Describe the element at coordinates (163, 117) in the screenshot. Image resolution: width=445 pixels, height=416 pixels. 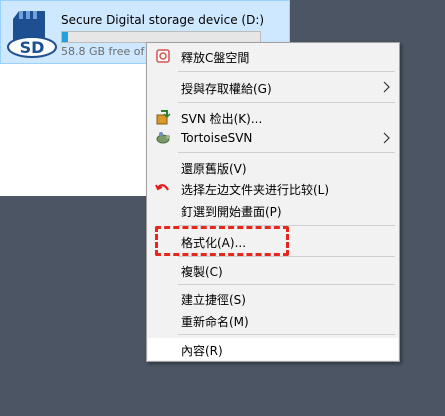
I see `svn-checkout-icon` at that location.